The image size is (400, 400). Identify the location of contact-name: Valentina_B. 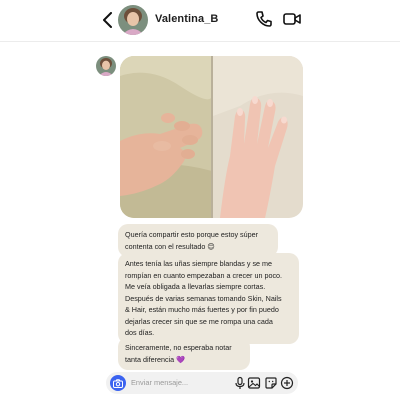
(186, 19).